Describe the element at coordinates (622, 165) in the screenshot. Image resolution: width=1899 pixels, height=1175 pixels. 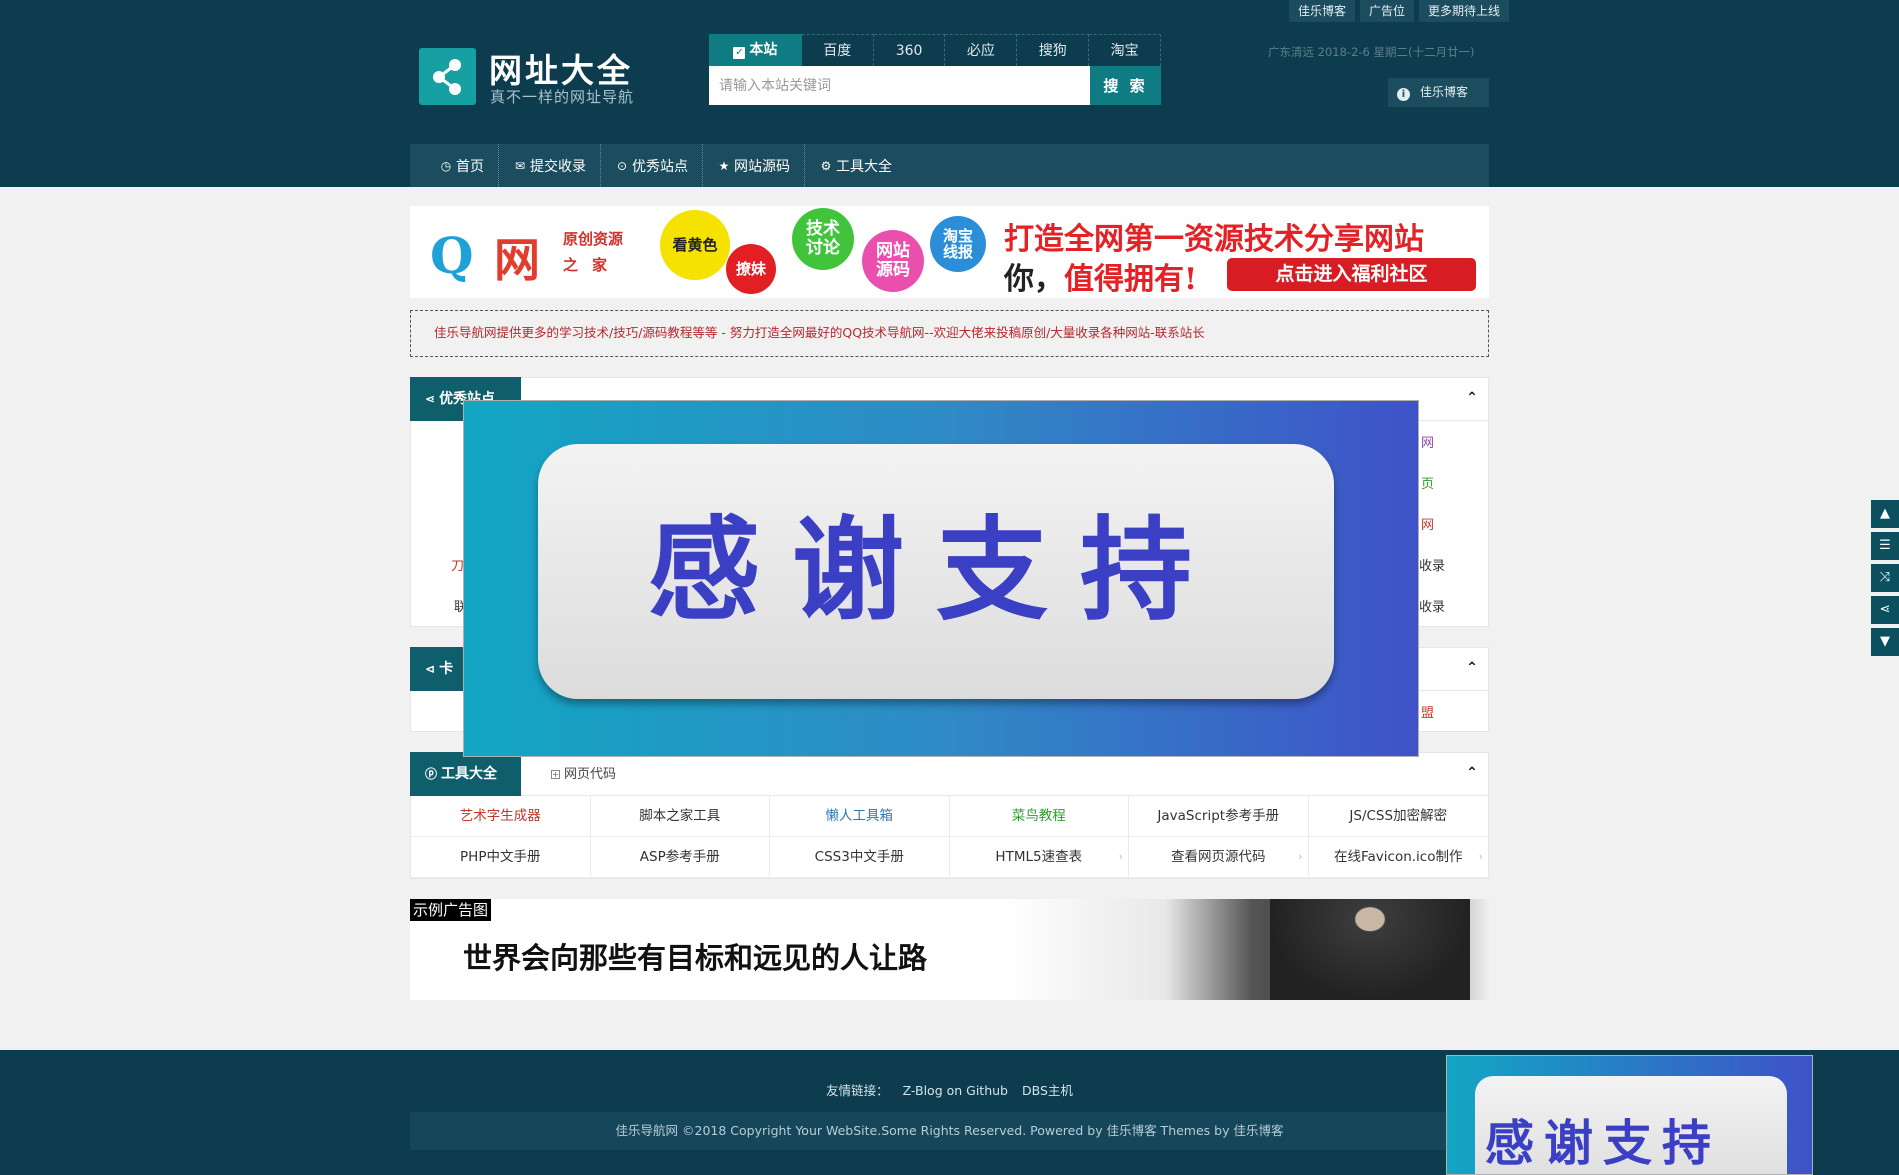
I see `chevron-circle-icon: ⊙` at that location.